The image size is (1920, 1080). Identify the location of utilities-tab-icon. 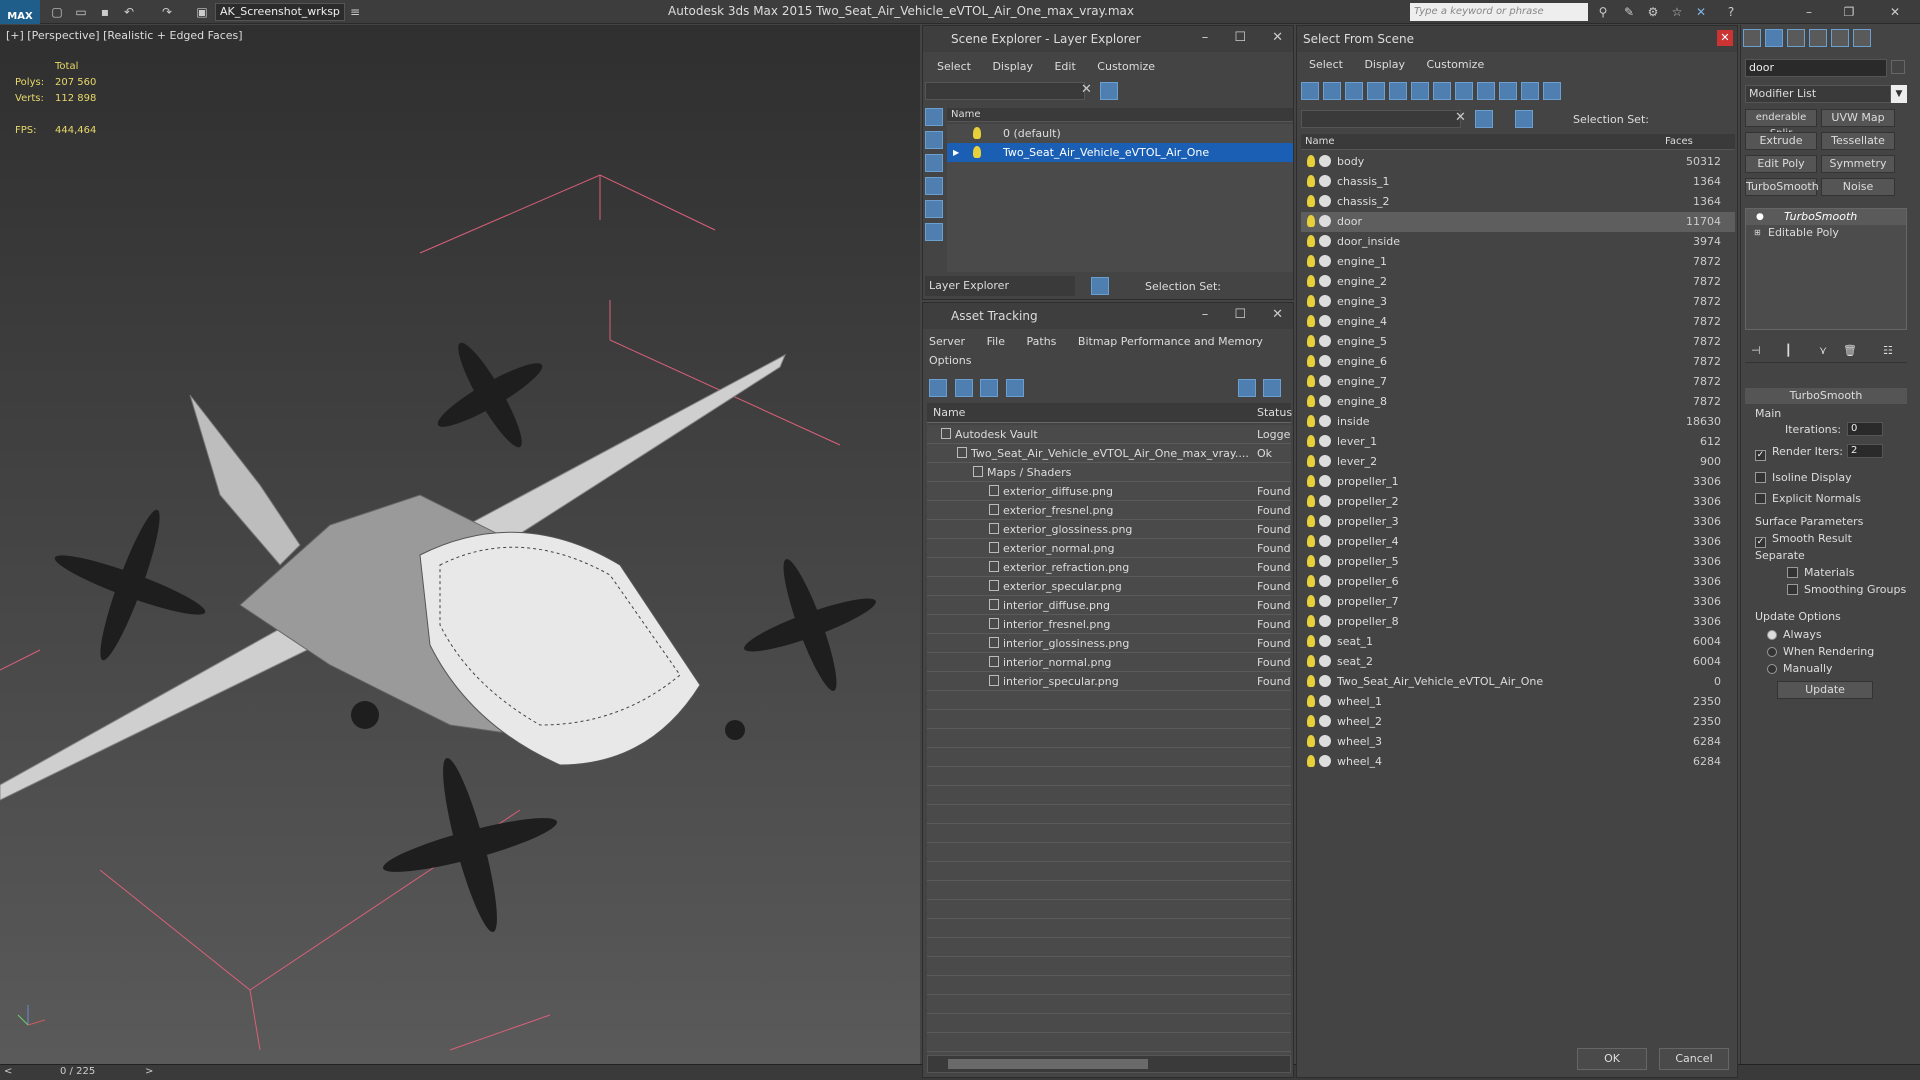
(1862, 38).